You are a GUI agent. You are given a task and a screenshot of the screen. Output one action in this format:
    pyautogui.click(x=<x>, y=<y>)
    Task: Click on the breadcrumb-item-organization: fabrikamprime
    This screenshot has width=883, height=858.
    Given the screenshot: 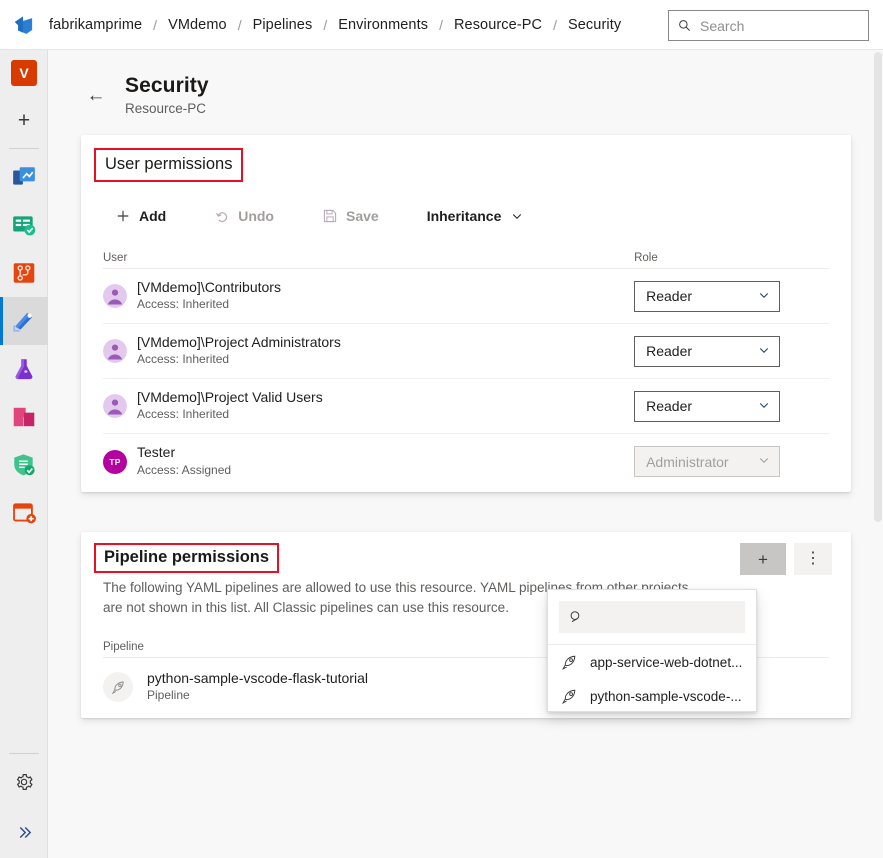 What is the action you would take?
    pyautogui.click(x=95, y=25)
    